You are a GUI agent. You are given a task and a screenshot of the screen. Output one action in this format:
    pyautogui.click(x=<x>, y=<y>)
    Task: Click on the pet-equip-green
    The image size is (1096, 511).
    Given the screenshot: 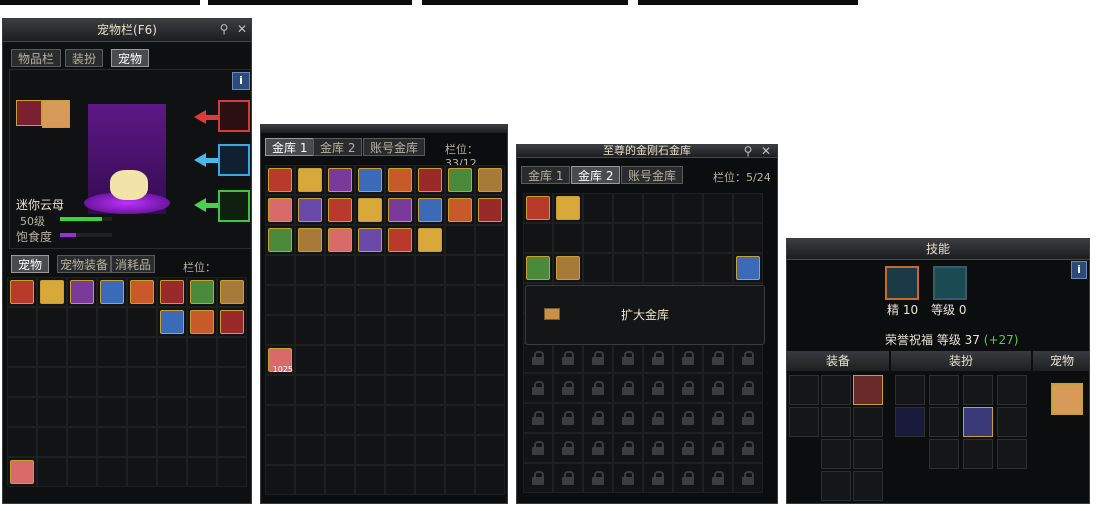 What is the action you would take?
    pyautogui.click(x=234, y=206)
    